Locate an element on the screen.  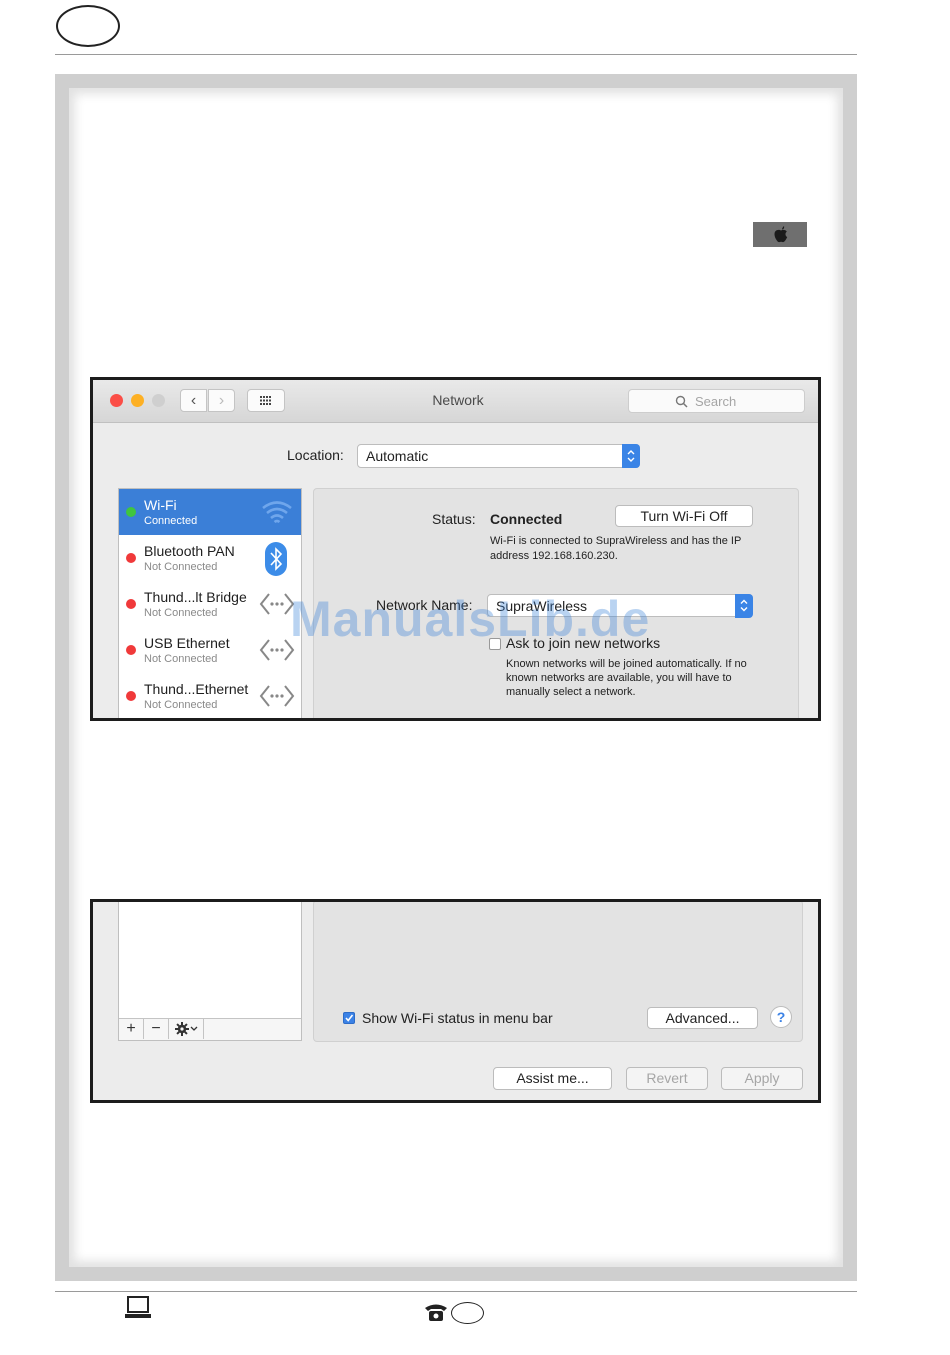
laptop-icon is located at coordinates (138, 1307).